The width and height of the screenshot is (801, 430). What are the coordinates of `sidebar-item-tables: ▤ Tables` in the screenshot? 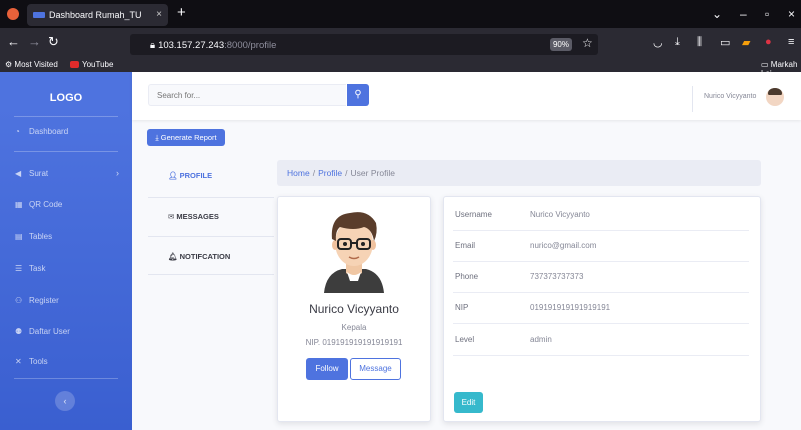 It's located at (33, 236).